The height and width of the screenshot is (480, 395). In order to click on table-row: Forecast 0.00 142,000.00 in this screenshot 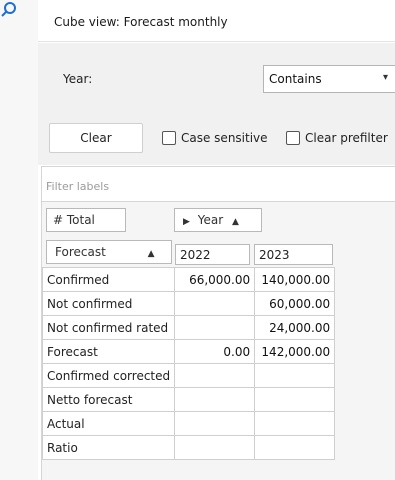, I will do `click(188, 351)`.